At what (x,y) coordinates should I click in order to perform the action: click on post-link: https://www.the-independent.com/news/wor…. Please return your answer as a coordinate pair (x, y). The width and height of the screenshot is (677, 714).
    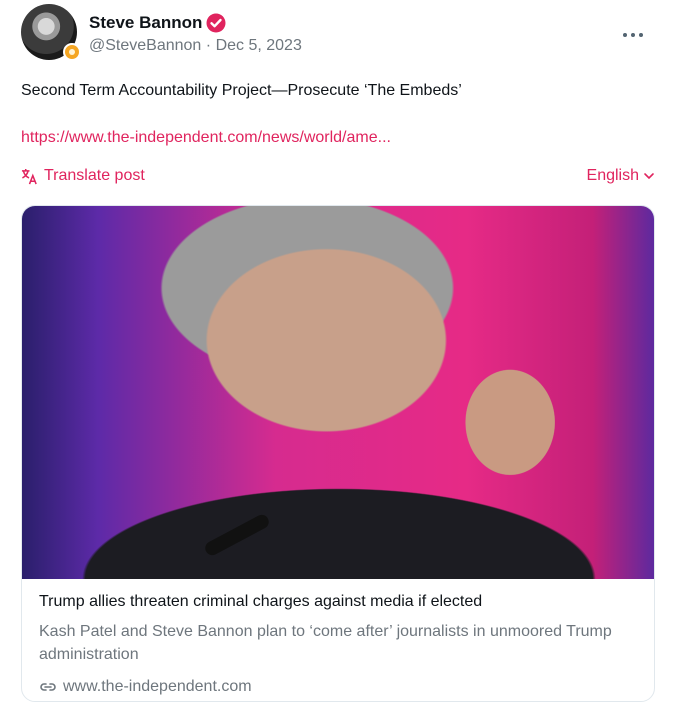
    Looking at the image, I should click on (206, 138).